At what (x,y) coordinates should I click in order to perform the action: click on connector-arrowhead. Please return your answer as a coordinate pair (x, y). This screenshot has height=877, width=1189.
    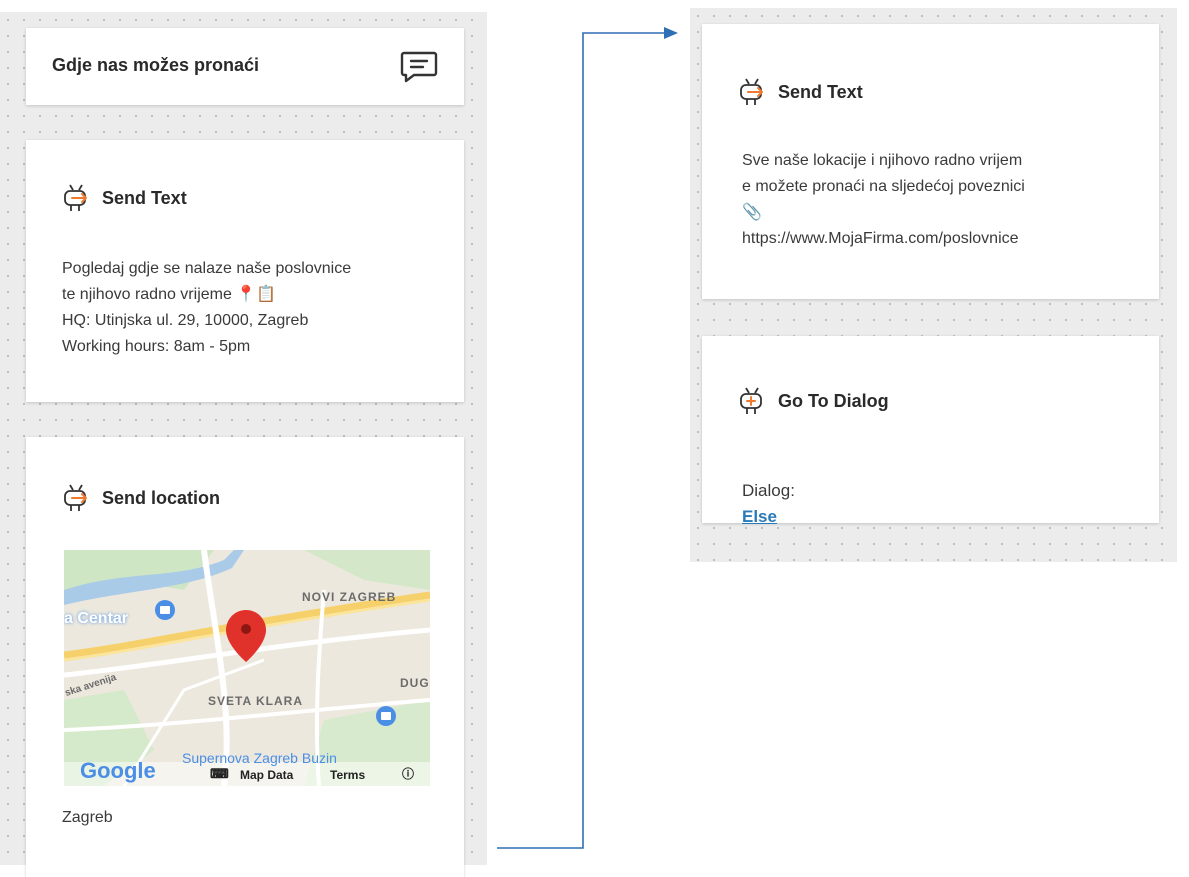
    Looking at the image, I should click on (671, 33).